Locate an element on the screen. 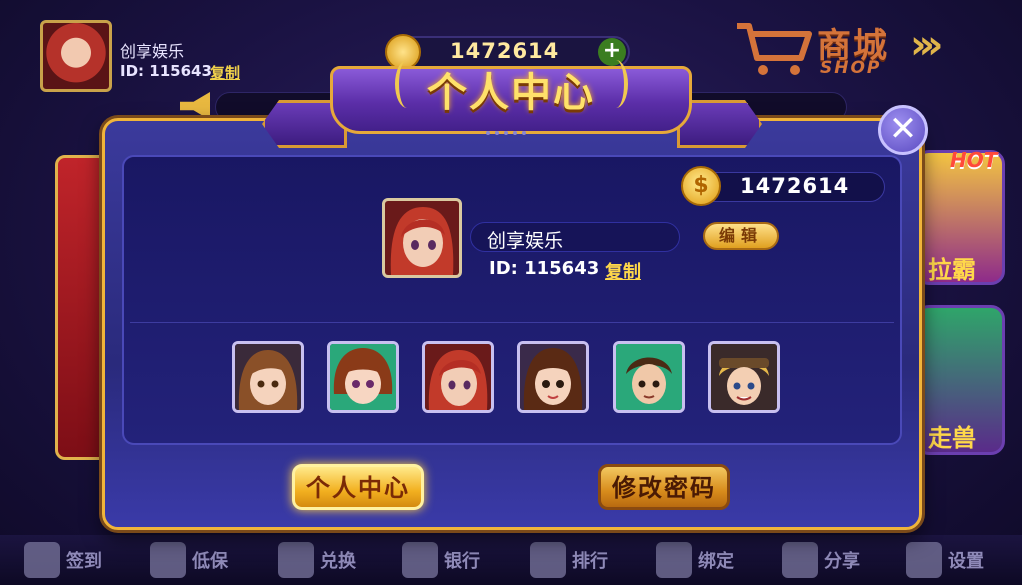 The width and height of the screenshot is (1022, 585). menu-item-bind: 绑定 is located at coordinates (695, 560).